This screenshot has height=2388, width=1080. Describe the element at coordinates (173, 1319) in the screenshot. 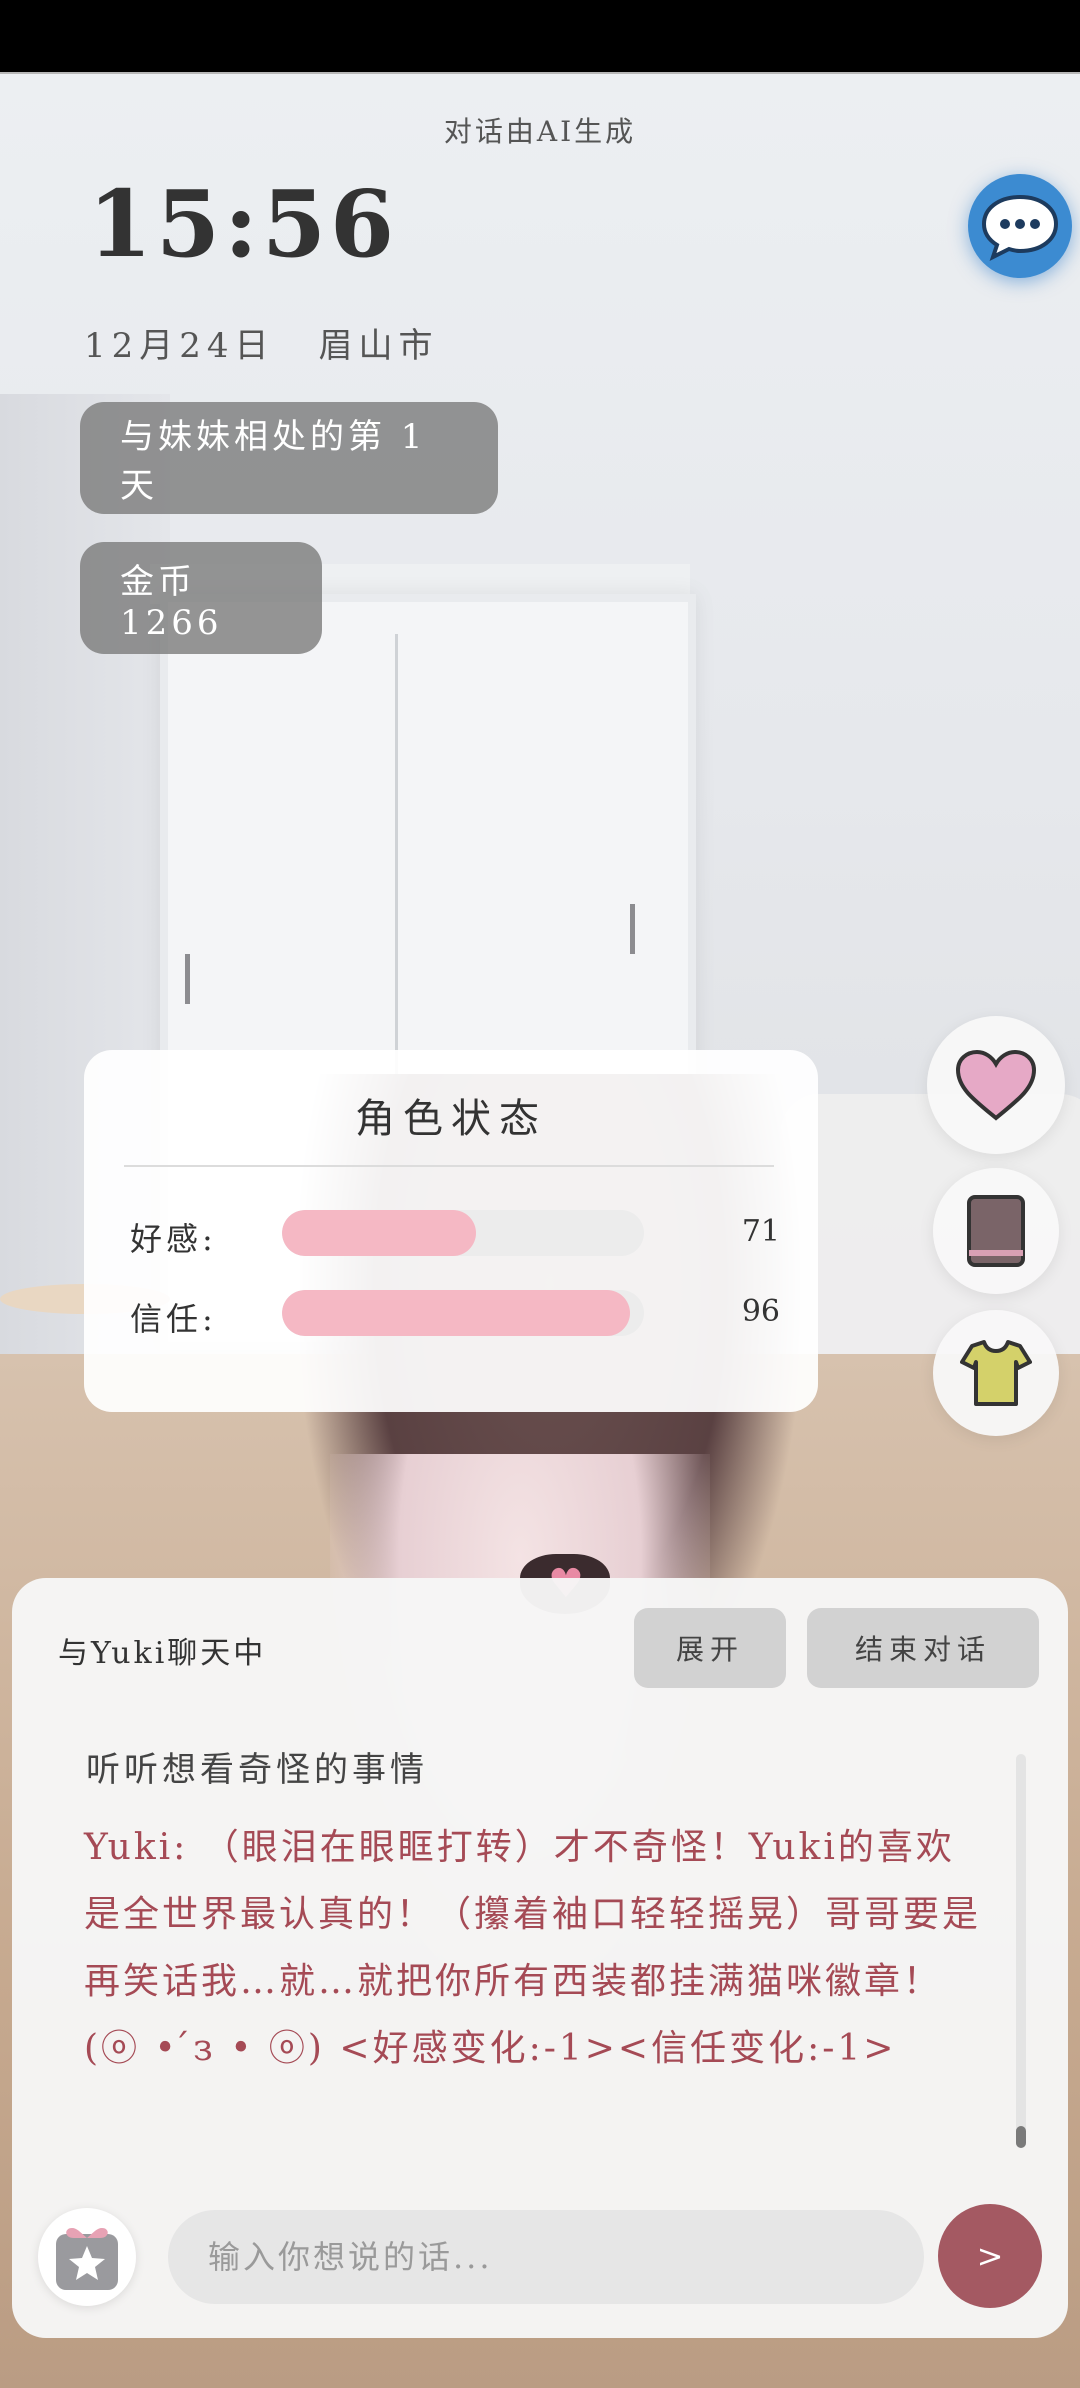

I see `stat-label: 信任:` at that location.